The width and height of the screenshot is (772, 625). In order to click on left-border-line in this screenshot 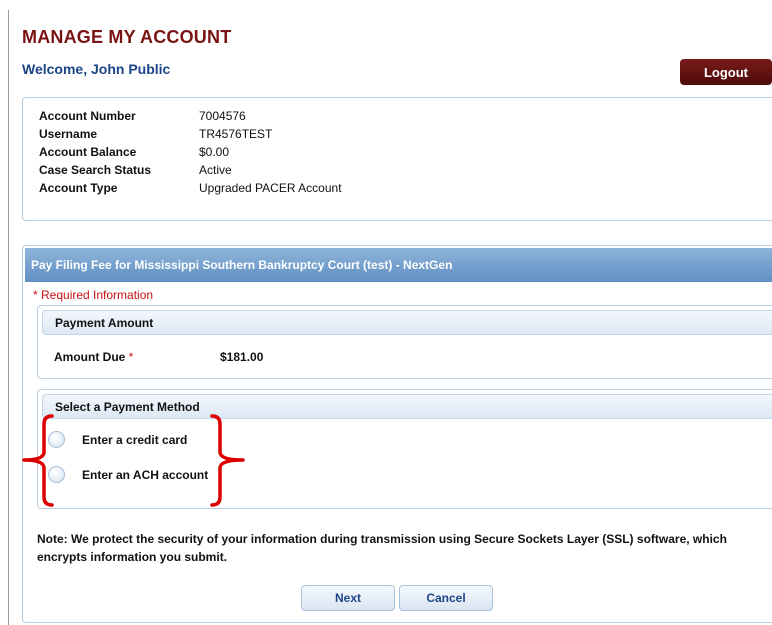, I will do `click(8, 317)`.